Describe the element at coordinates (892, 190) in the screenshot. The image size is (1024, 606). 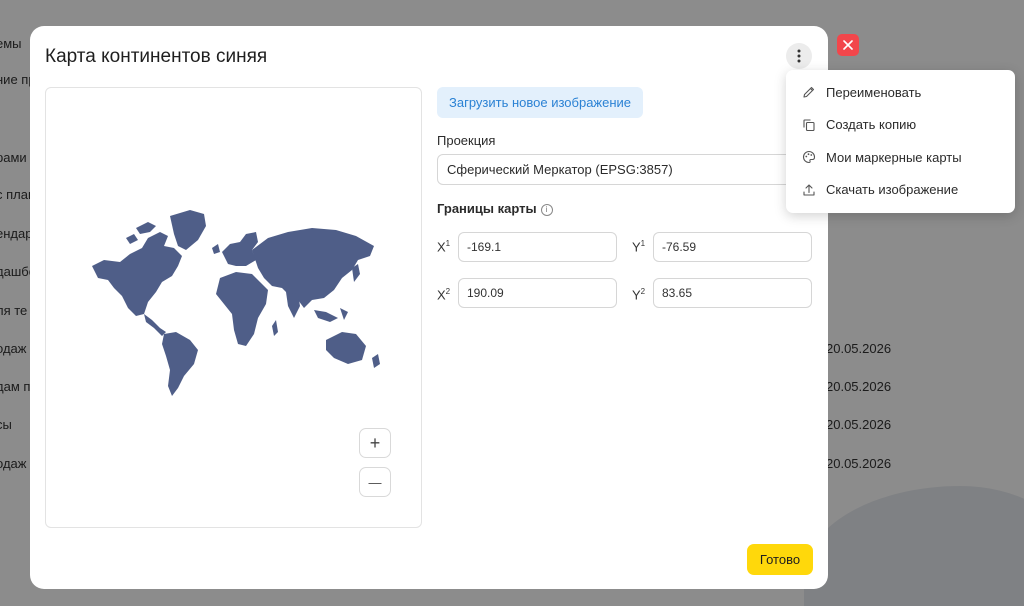
I see `menu-item-label: Скачать изображение` at that location.